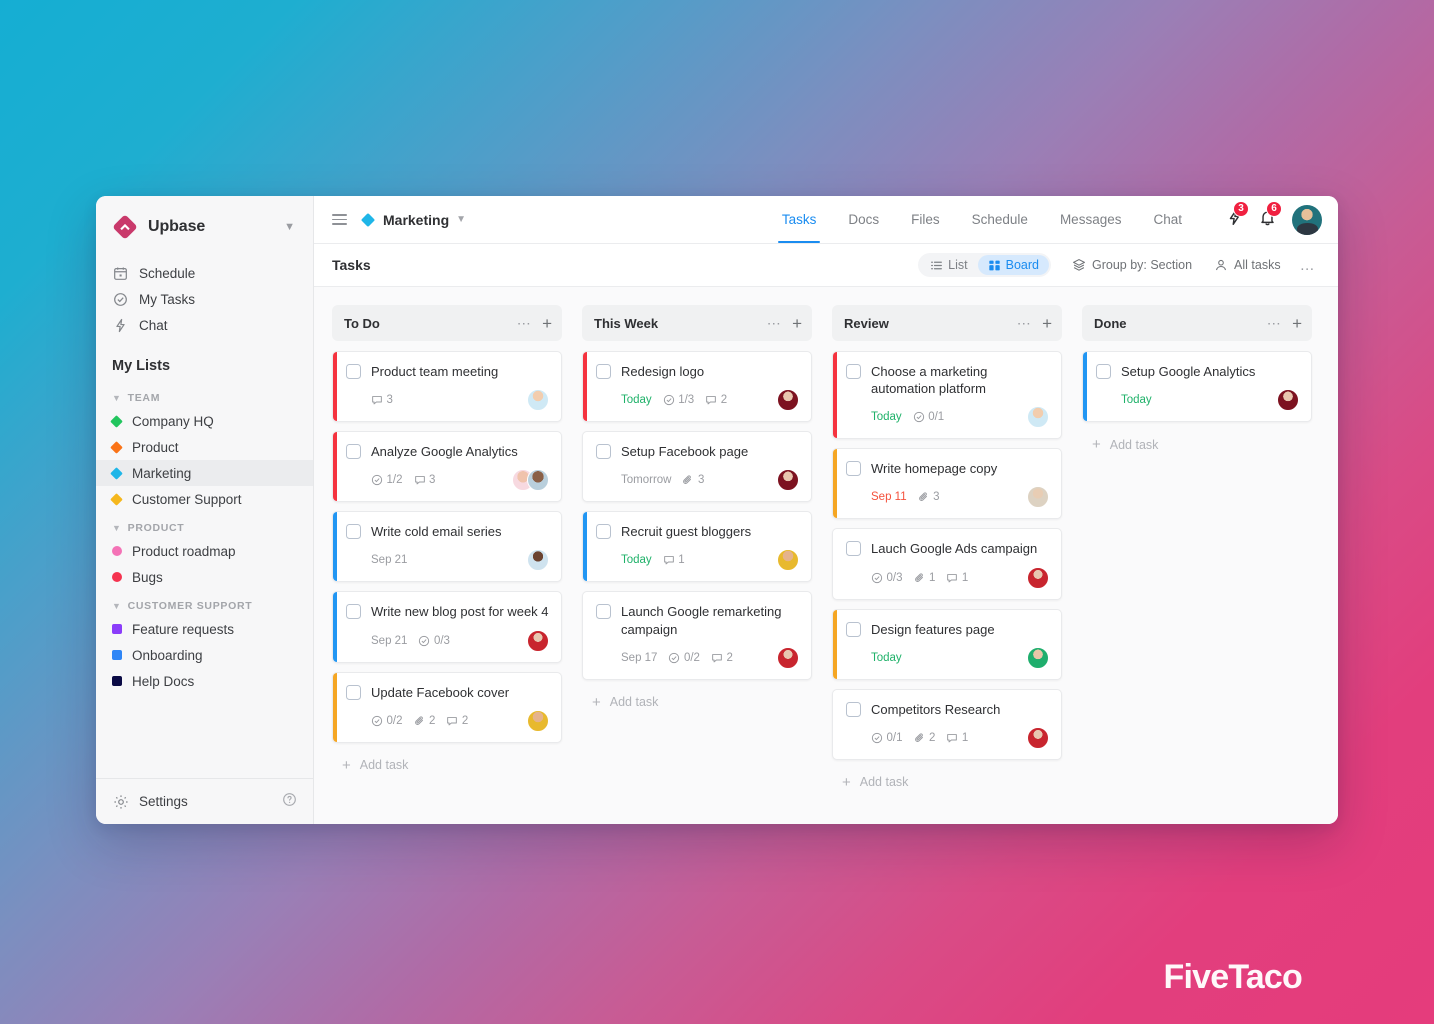 The width and height of the screenshot is (1434, 1024). What do you see at coordinates (204, 223) in the screenshot?
I see `brand-header: Upbase ▼` at bounding box center [204, 223].